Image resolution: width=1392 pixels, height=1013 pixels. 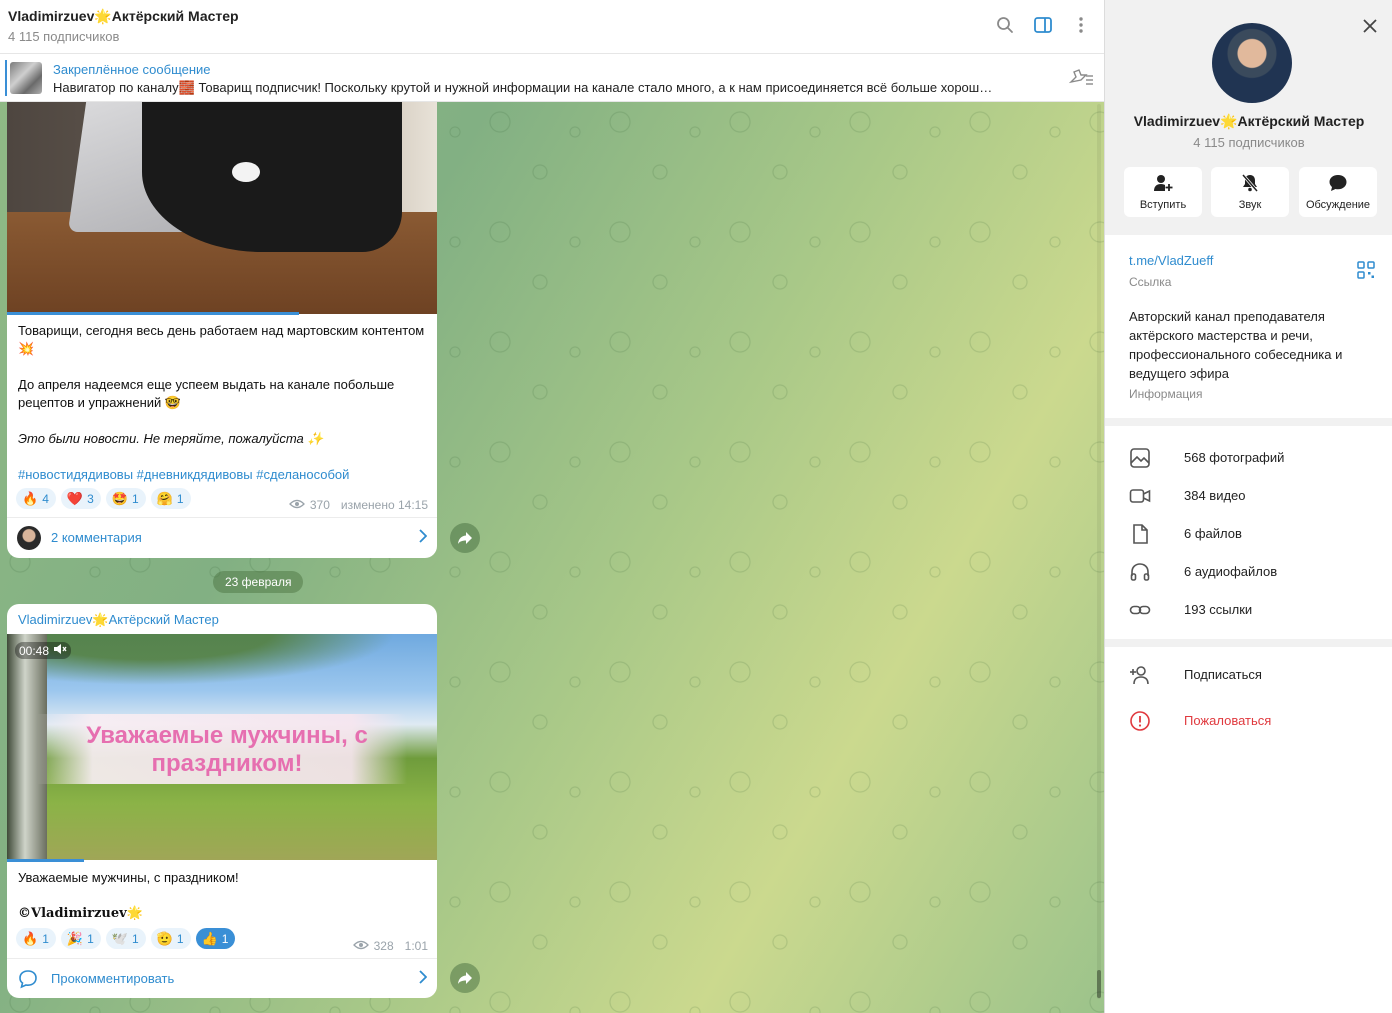 I want to click on bell-off-icon, so click(x=1250, y=184).